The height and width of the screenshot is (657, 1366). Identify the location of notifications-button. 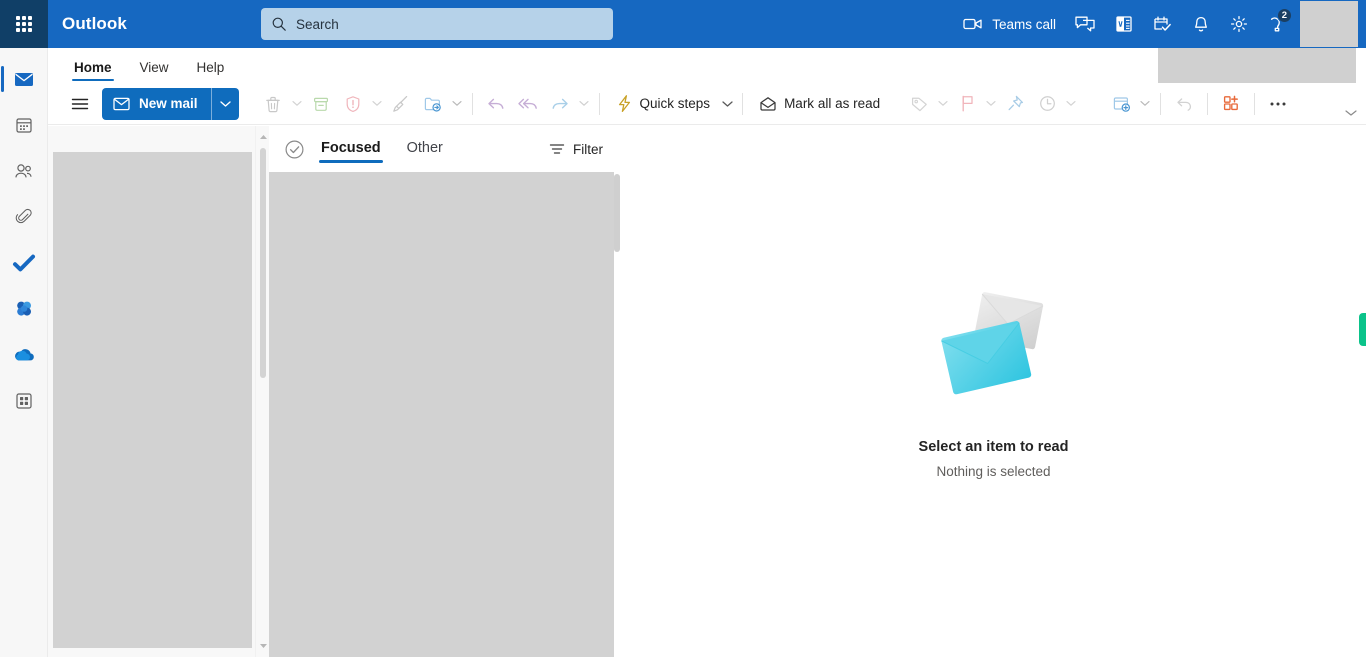
(1201, 24).